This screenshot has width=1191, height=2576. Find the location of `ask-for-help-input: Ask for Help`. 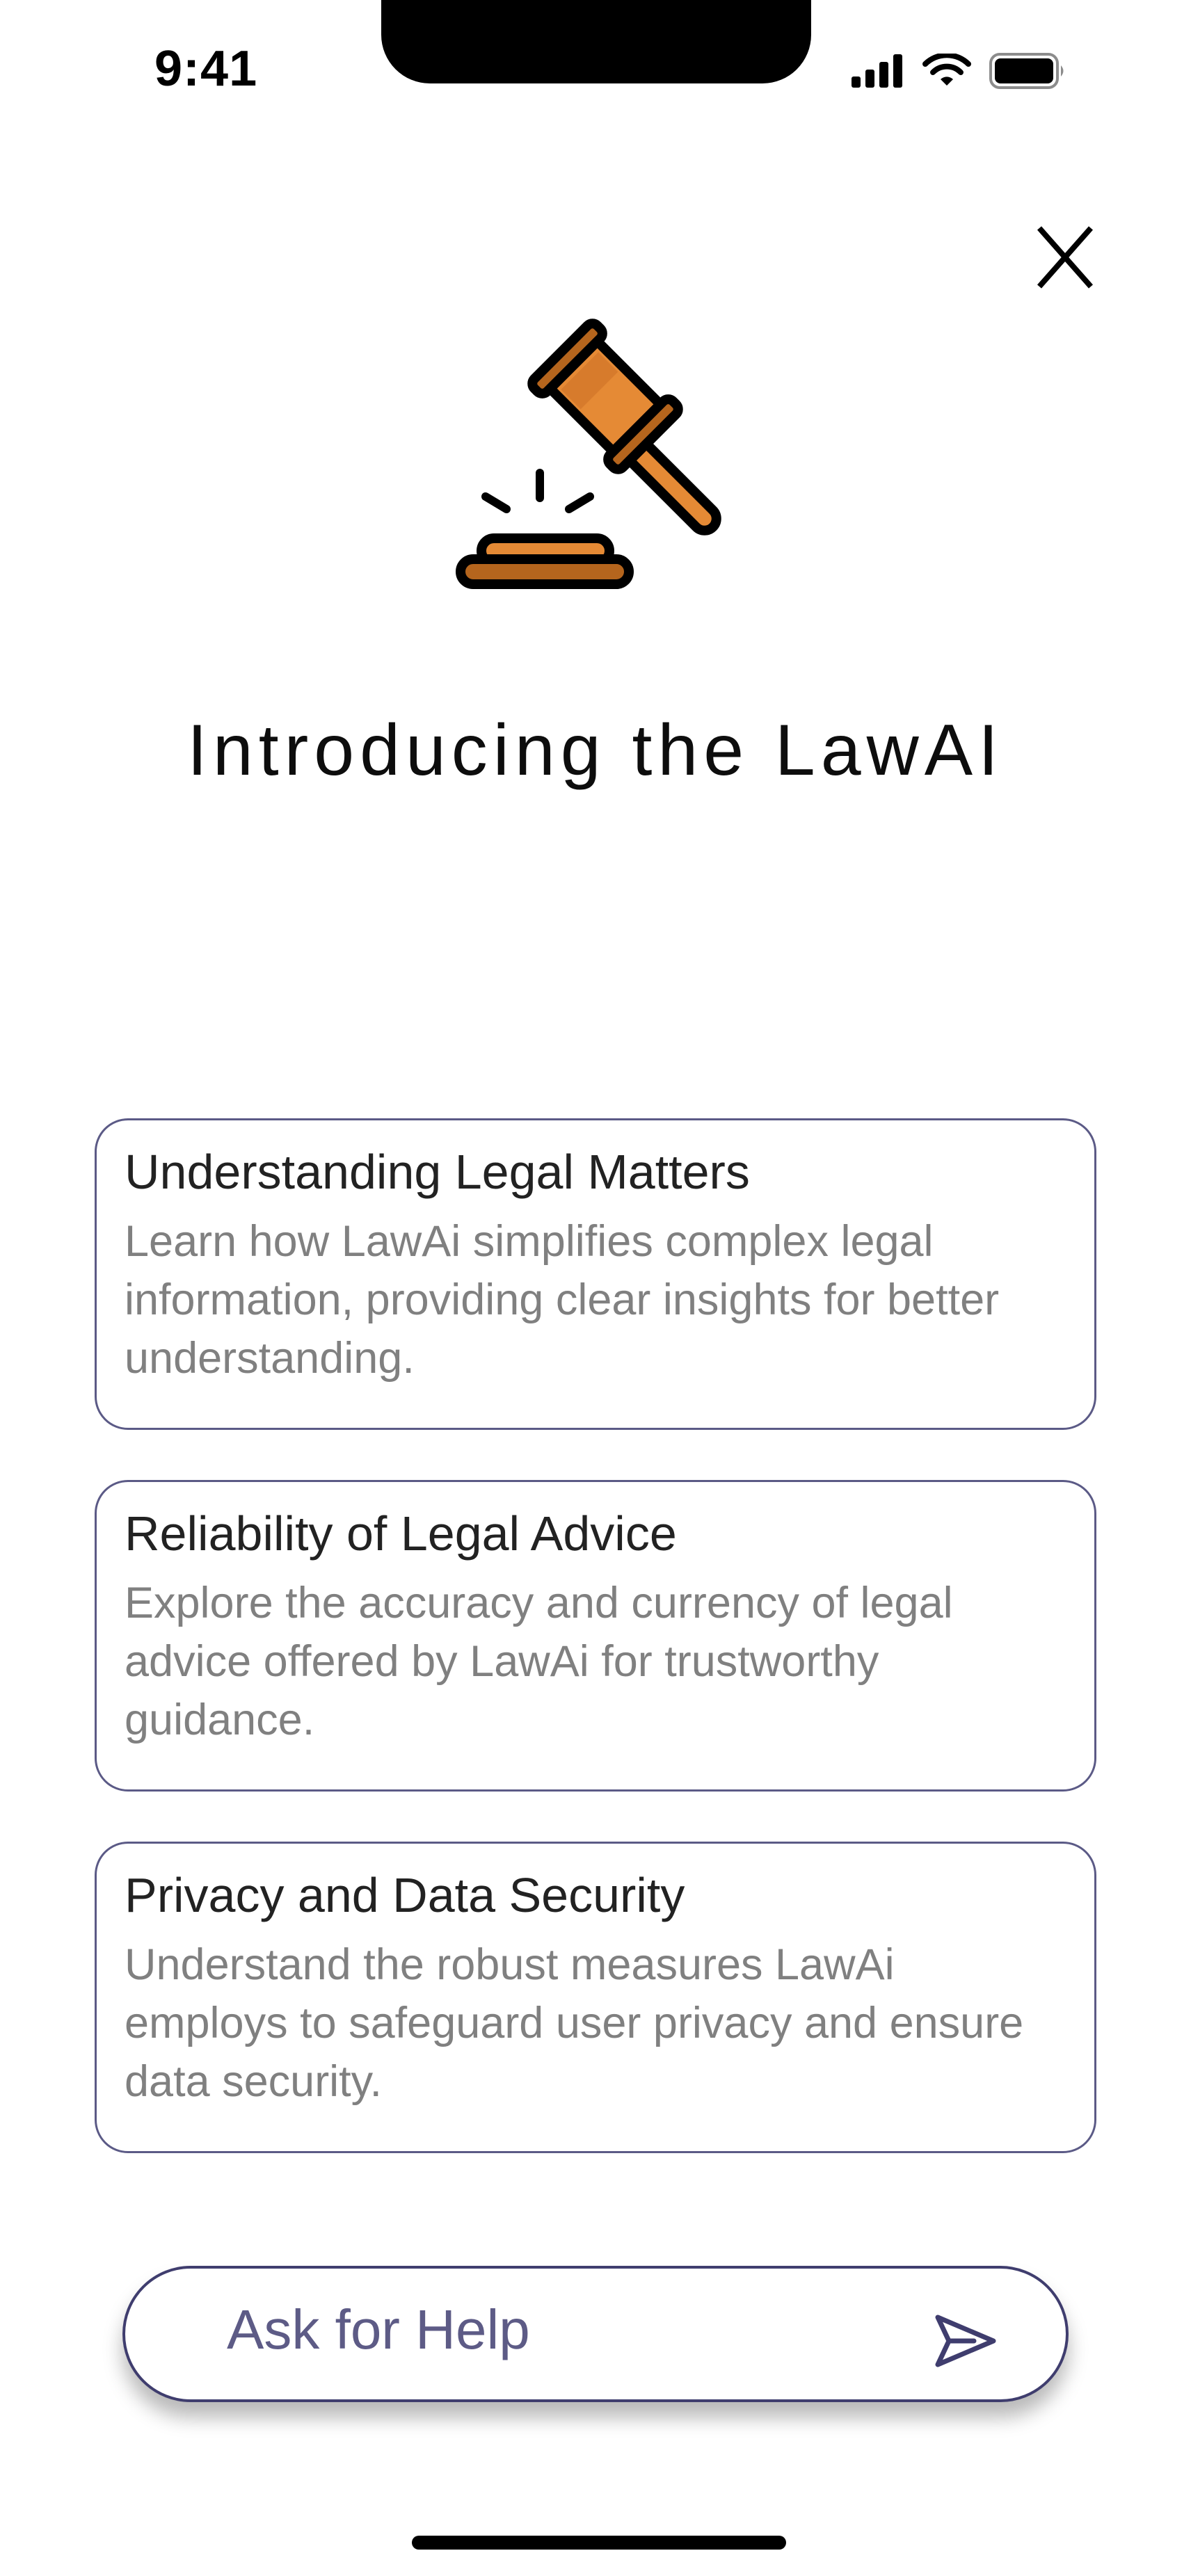

ask-for-help-input: Ask for Help is located at coordinates (595, 2334).